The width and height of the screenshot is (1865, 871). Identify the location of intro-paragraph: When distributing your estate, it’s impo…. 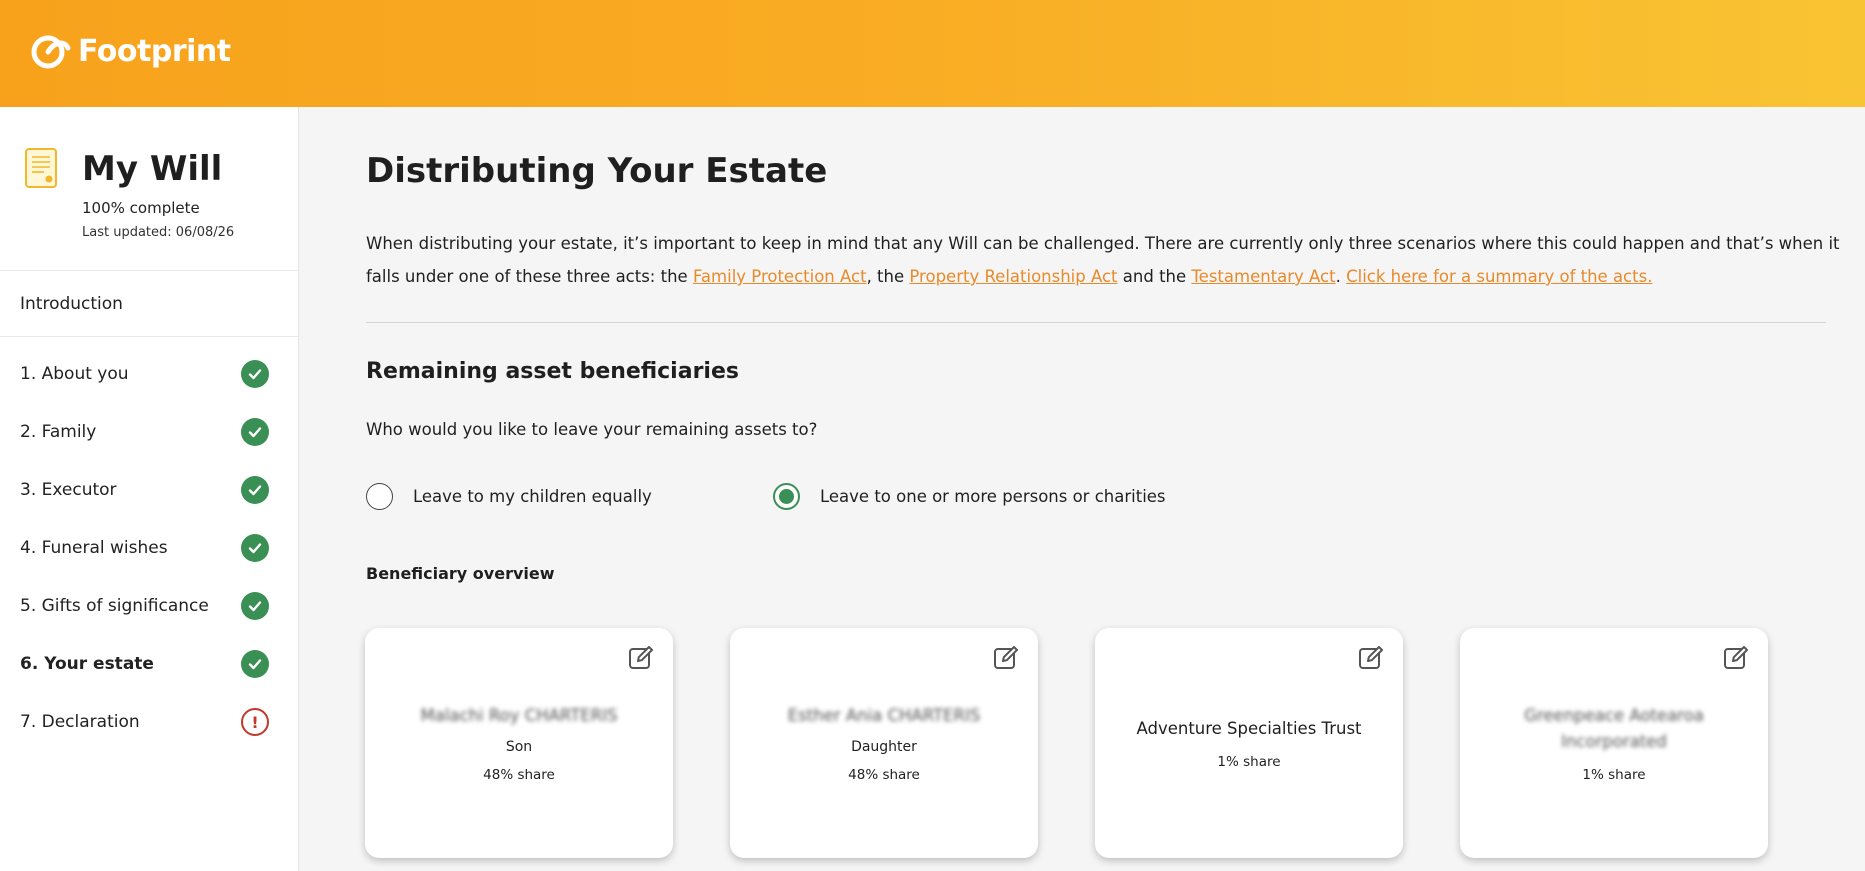
(1106, 260).